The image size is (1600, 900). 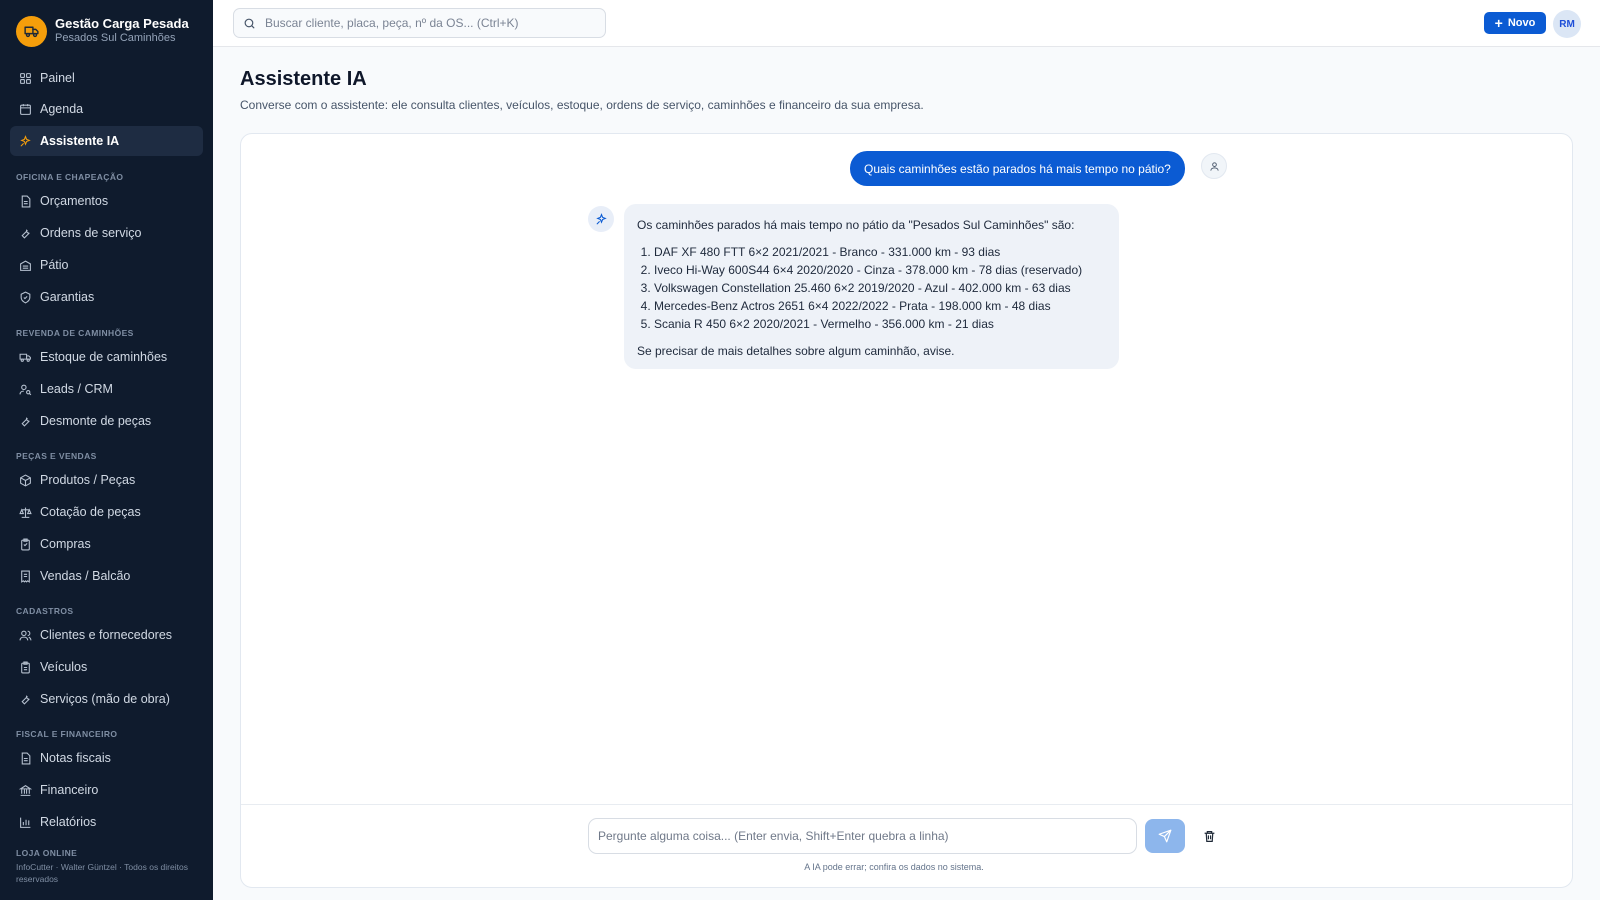 What do you see at coordinates (85, 576) in the screenshot?
I see `sidebar-item-label: Vendas / Balcão` at bounding box center [85, 576].